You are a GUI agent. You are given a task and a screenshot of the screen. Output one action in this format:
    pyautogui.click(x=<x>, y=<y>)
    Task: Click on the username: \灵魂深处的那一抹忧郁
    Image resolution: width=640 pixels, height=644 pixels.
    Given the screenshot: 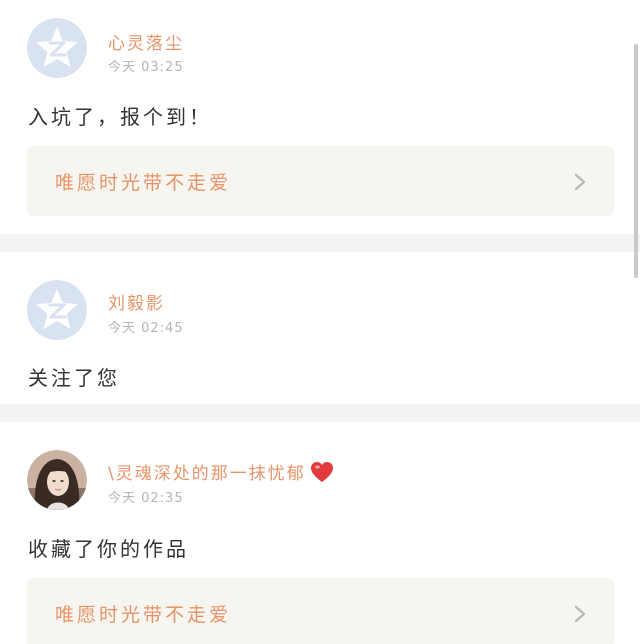 What is the action you would take?
    pyautogui.click(x=221, y=471)
    